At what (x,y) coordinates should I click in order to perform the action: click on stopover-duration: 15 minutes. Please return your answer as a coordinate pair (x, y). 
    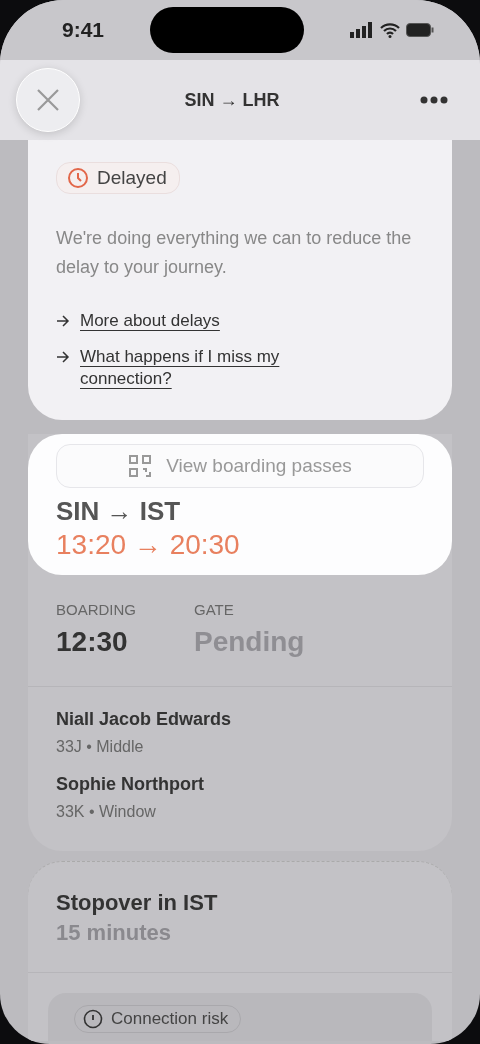
    Looking at the image, I should click on (114, 933).